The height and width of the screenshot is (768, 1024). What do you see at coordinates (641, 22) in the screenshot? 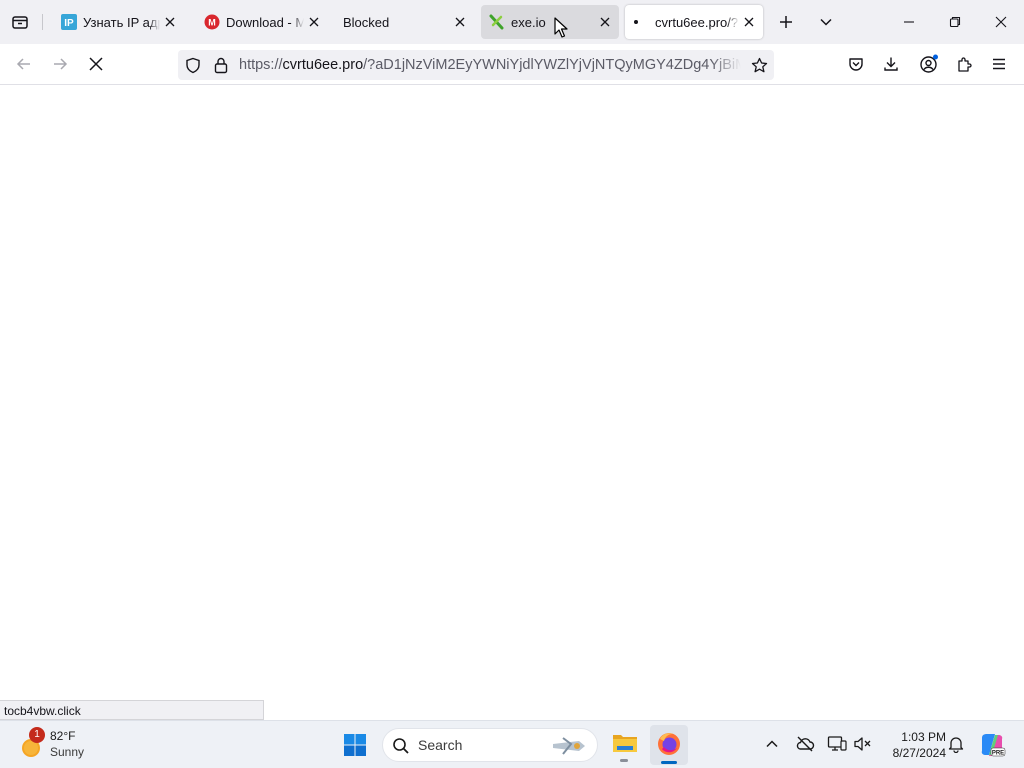
I see `loading-dot-icon` at bounding box center [641, 22].